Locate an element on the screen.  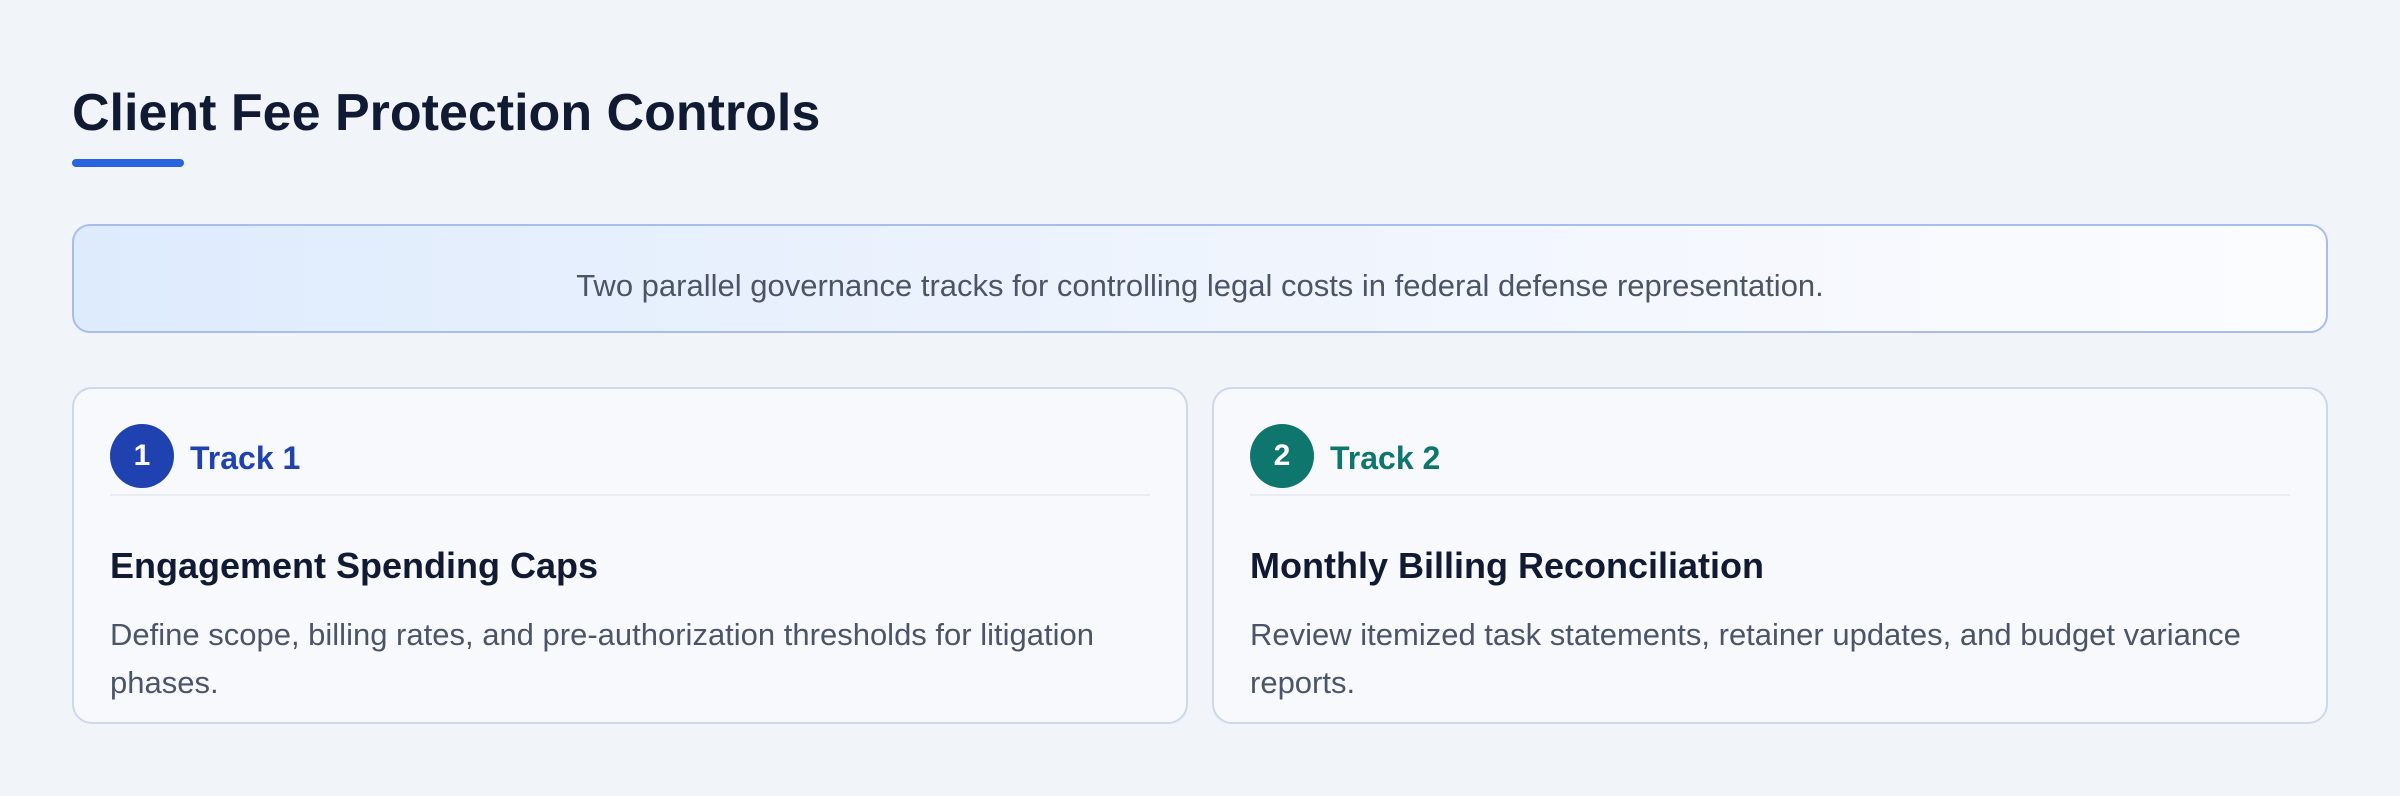
track-title: Monthly Billing Reconciliation is located at coordinates (1507, 565).